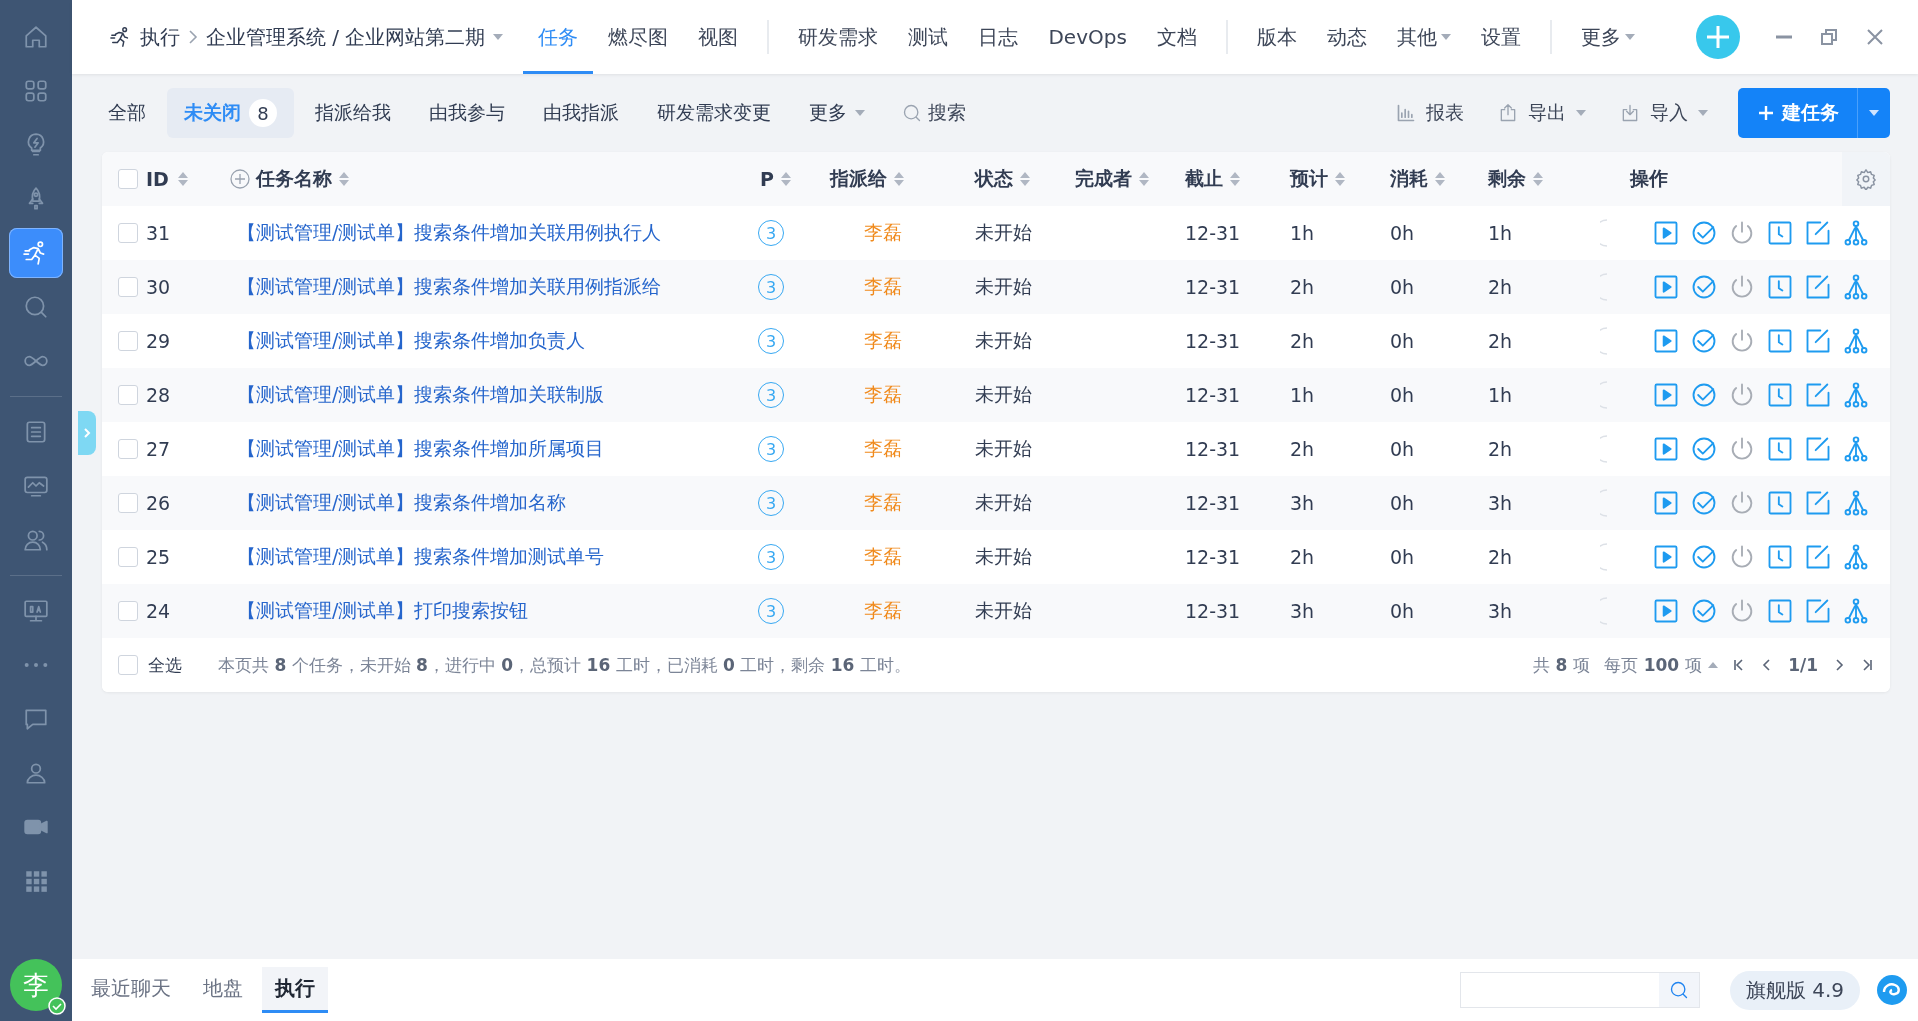 The image size is (1918, 1021). I want to click on filter-tab: 全部, so click(127, 113).